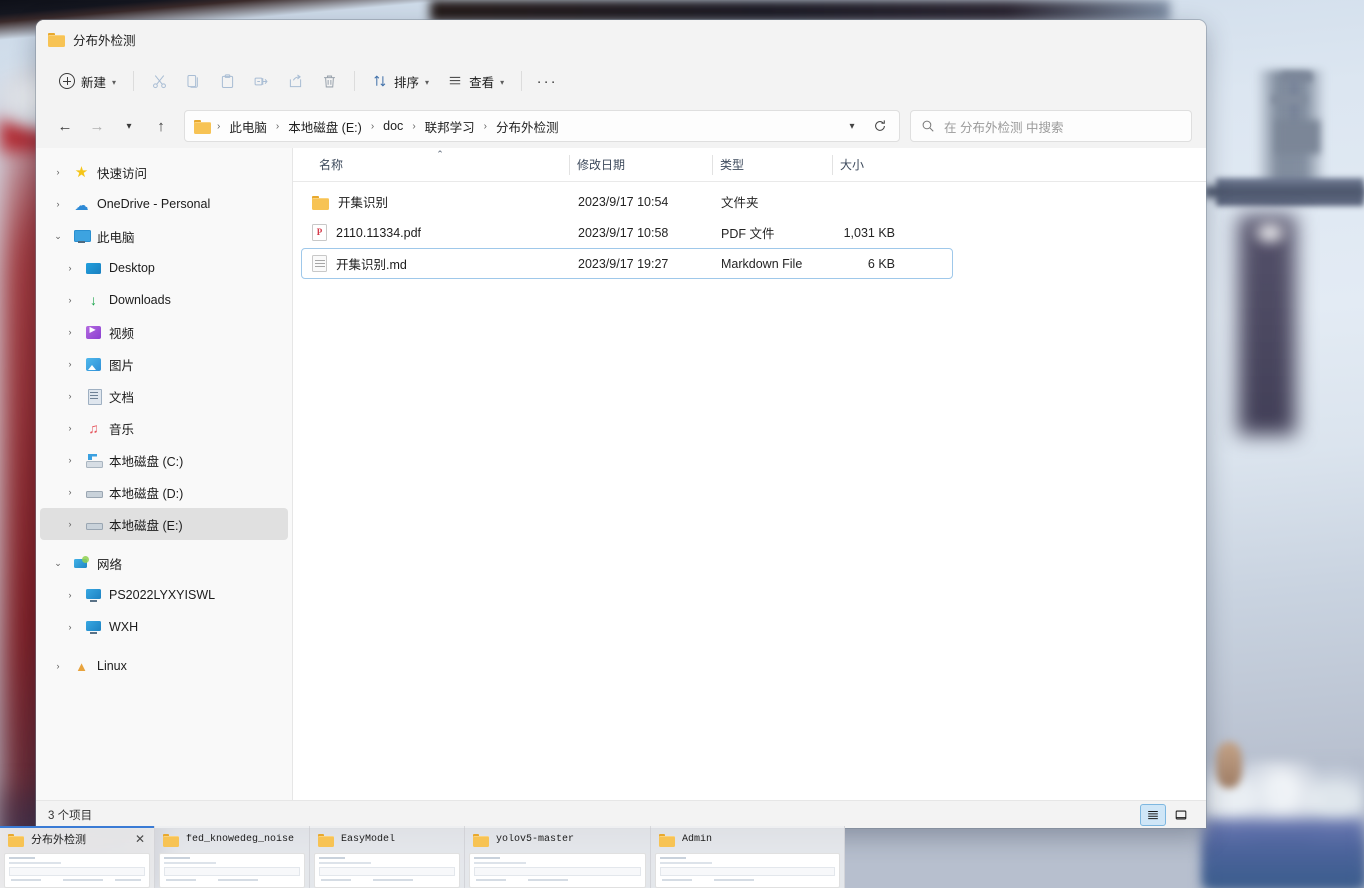 The image size is (1364, 888). What do you see at coordinates (547, 81) in the screenshot?
I see `more-options-button: ···` at bounding box center [547, 81].